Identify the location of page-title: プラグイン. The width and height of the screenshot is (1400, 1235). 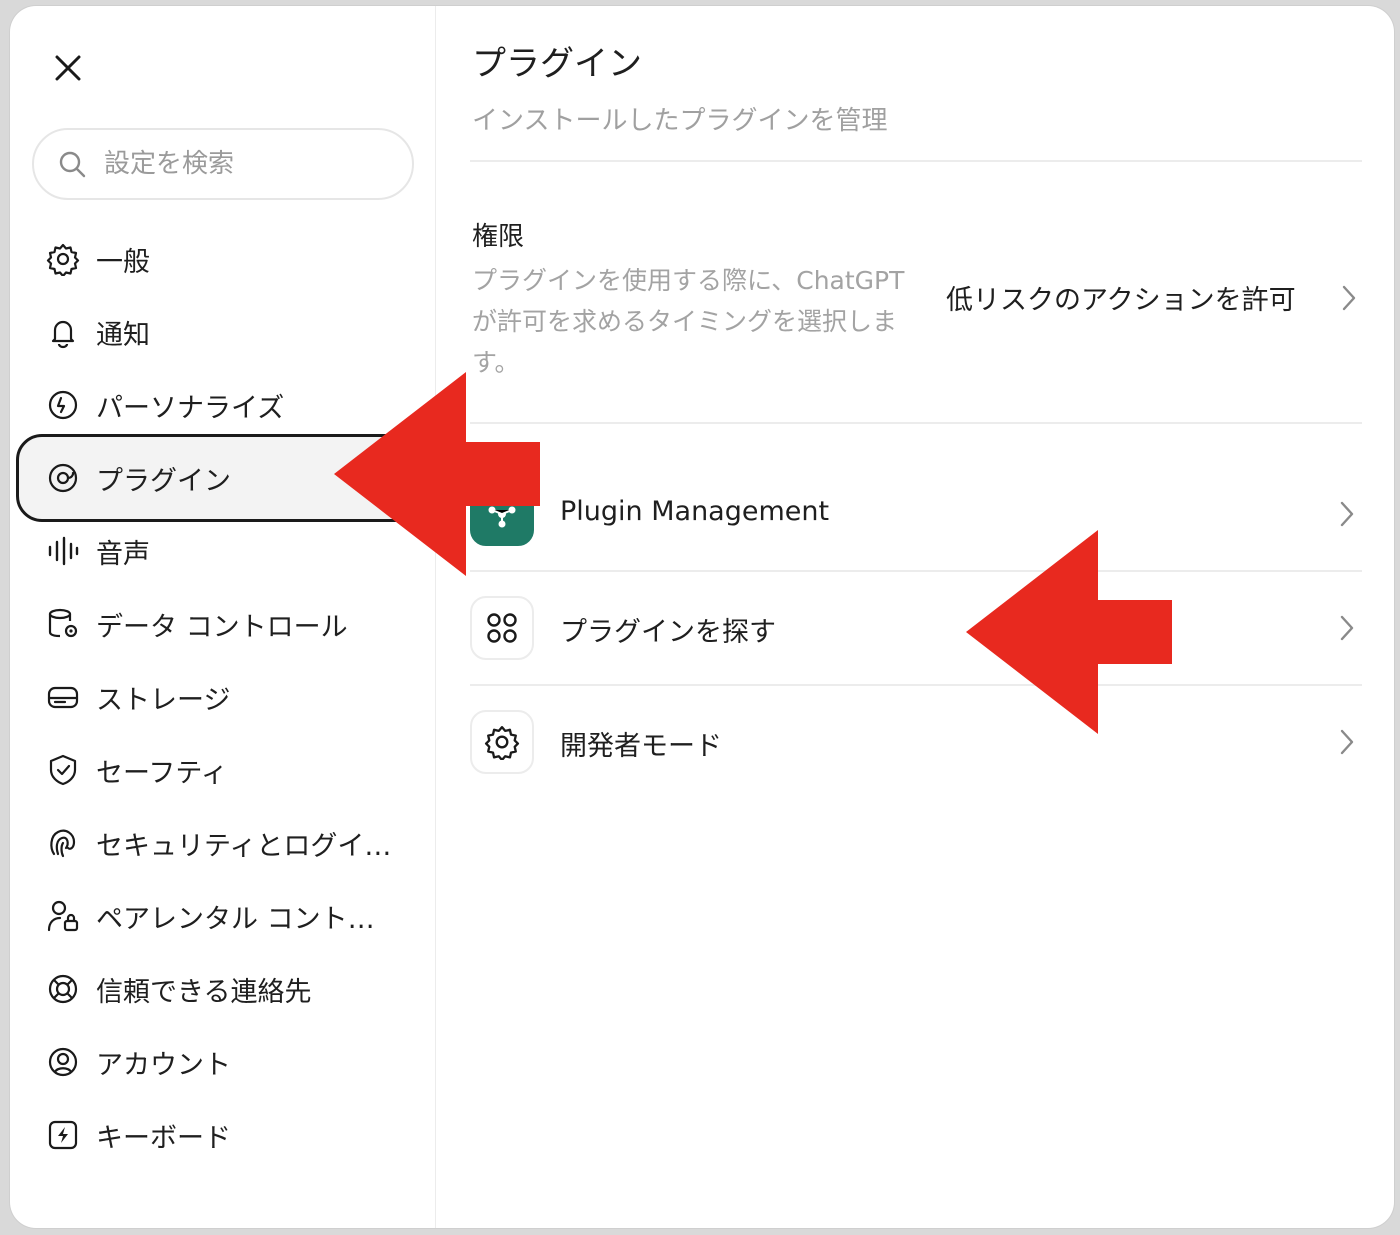
(557, 64).